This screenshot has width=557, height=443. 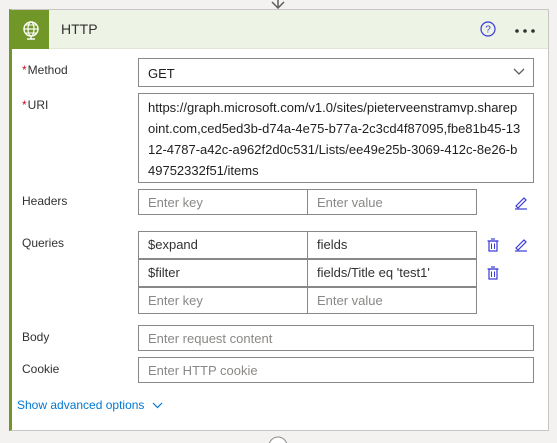 I want to click on query-value-input: fields, so click(x=392, y=245).